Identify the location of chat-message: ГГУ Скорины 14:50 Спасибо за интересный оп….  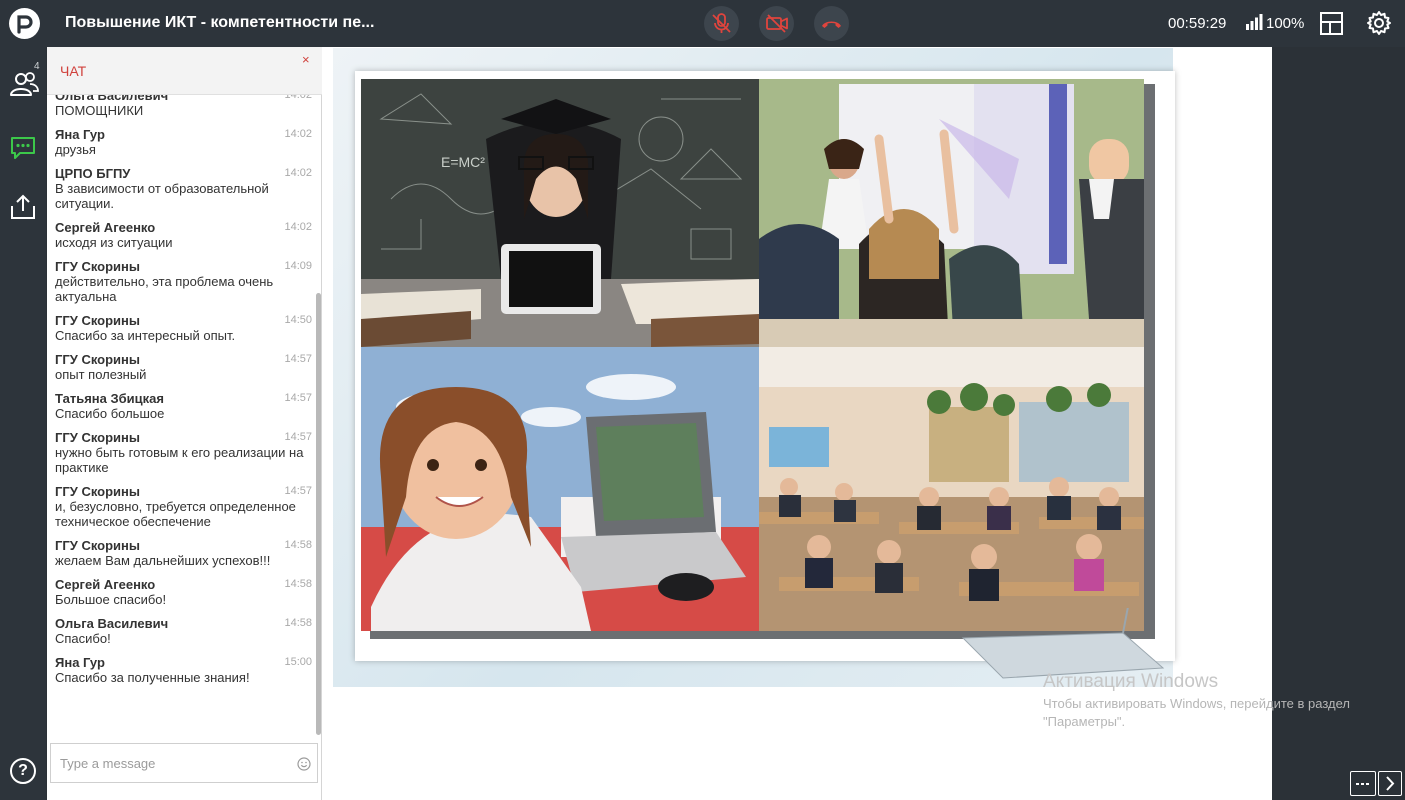
(184, 328).